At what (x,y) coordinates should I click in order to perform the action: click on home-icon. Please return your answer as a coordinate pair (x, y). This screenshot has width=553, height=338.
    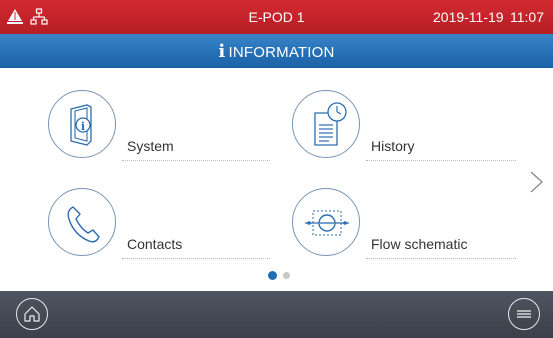
    Looking at the image, I should click on (32, 314).